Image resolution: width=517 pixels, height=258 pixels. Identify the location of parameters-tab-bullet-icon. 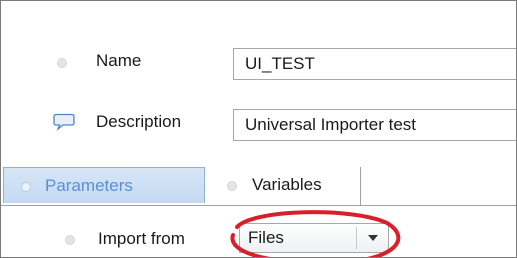
(26, 187).